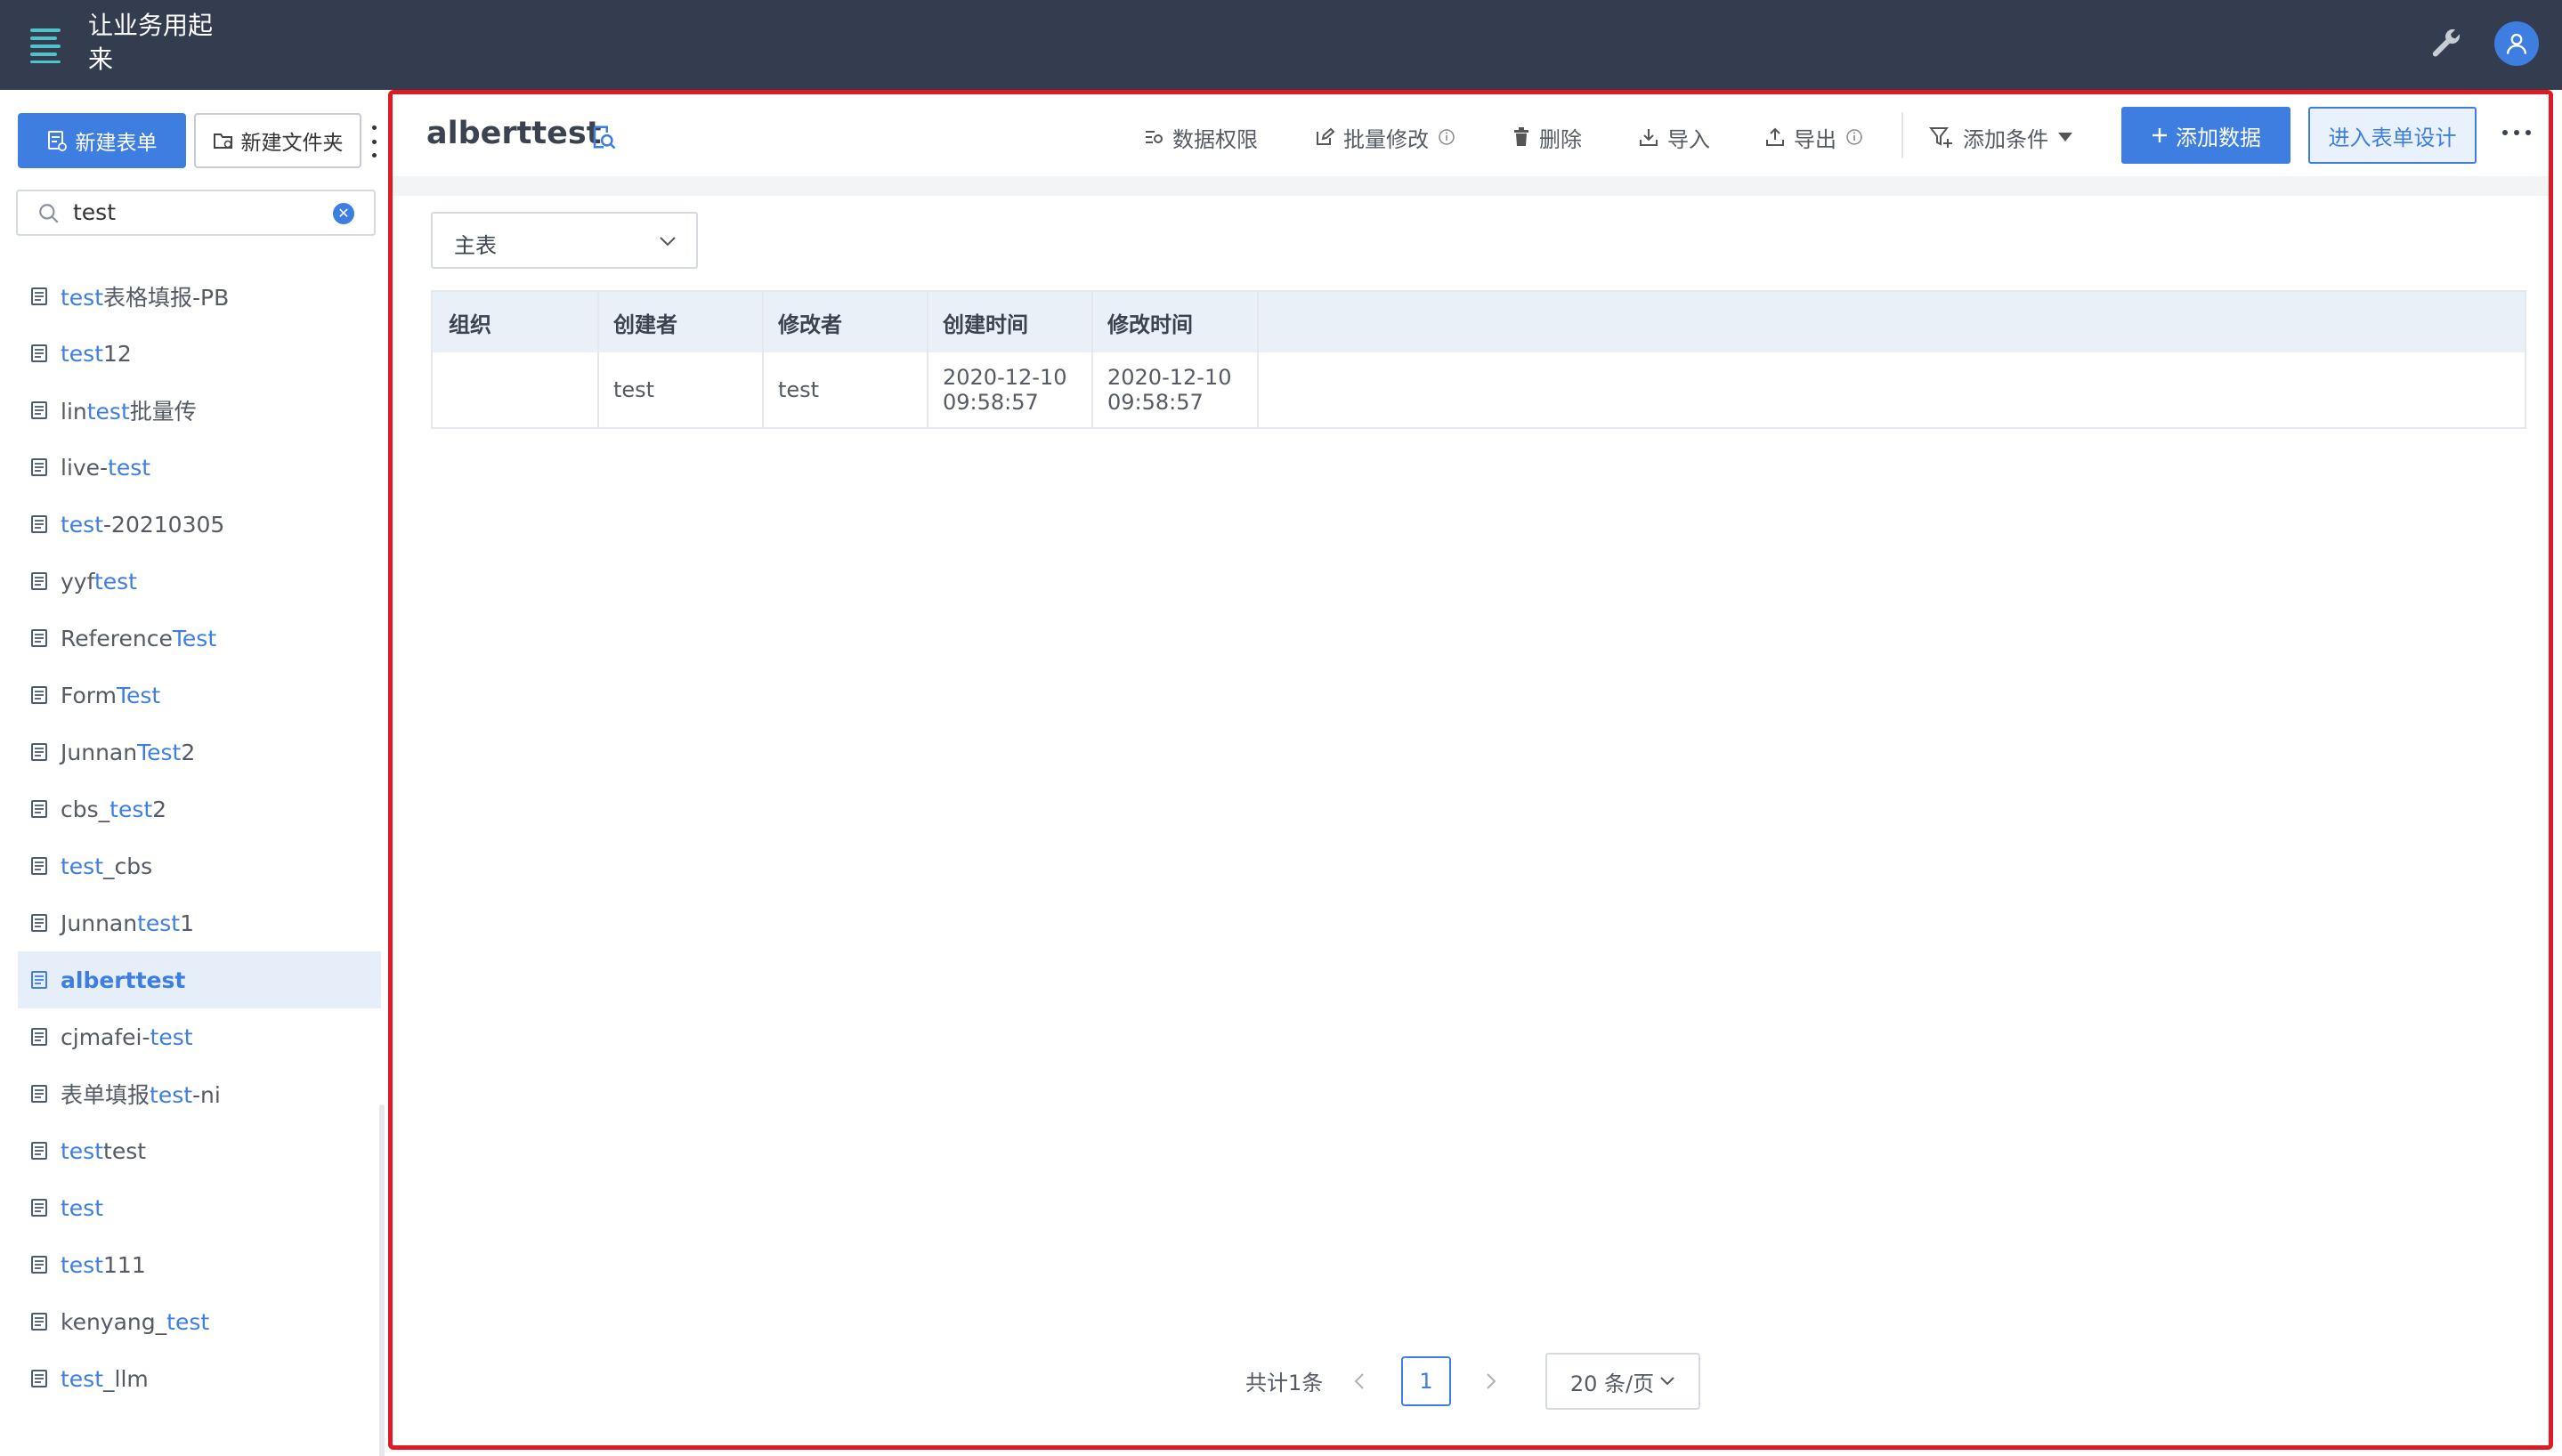 This screenshot has height=1456, width=2562. What do you see at coordinates (74, 412) in the screenshot?
I see `form-label-part: lin` at bounding box center [74, 412].